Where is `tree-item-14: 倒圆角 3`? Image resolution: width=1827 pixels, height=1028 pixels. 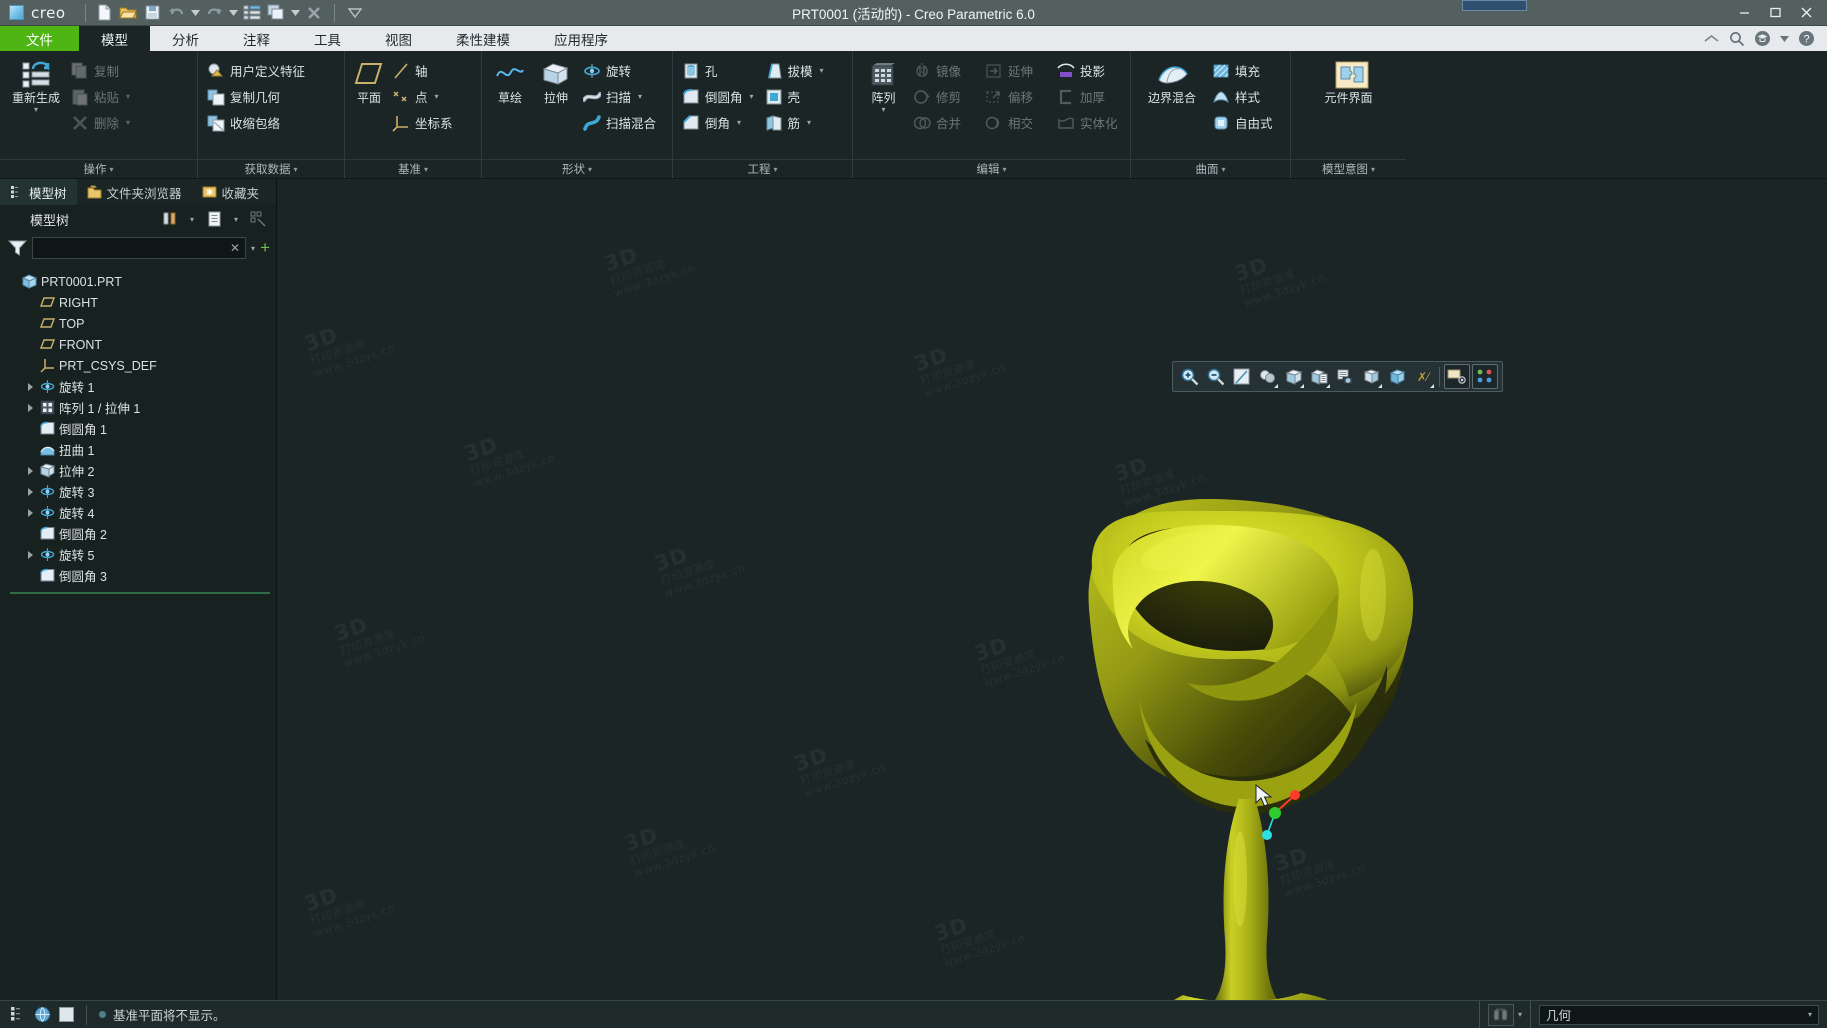 tree-item-14: 倒圆角 3 is located at coordinates (138, 575).